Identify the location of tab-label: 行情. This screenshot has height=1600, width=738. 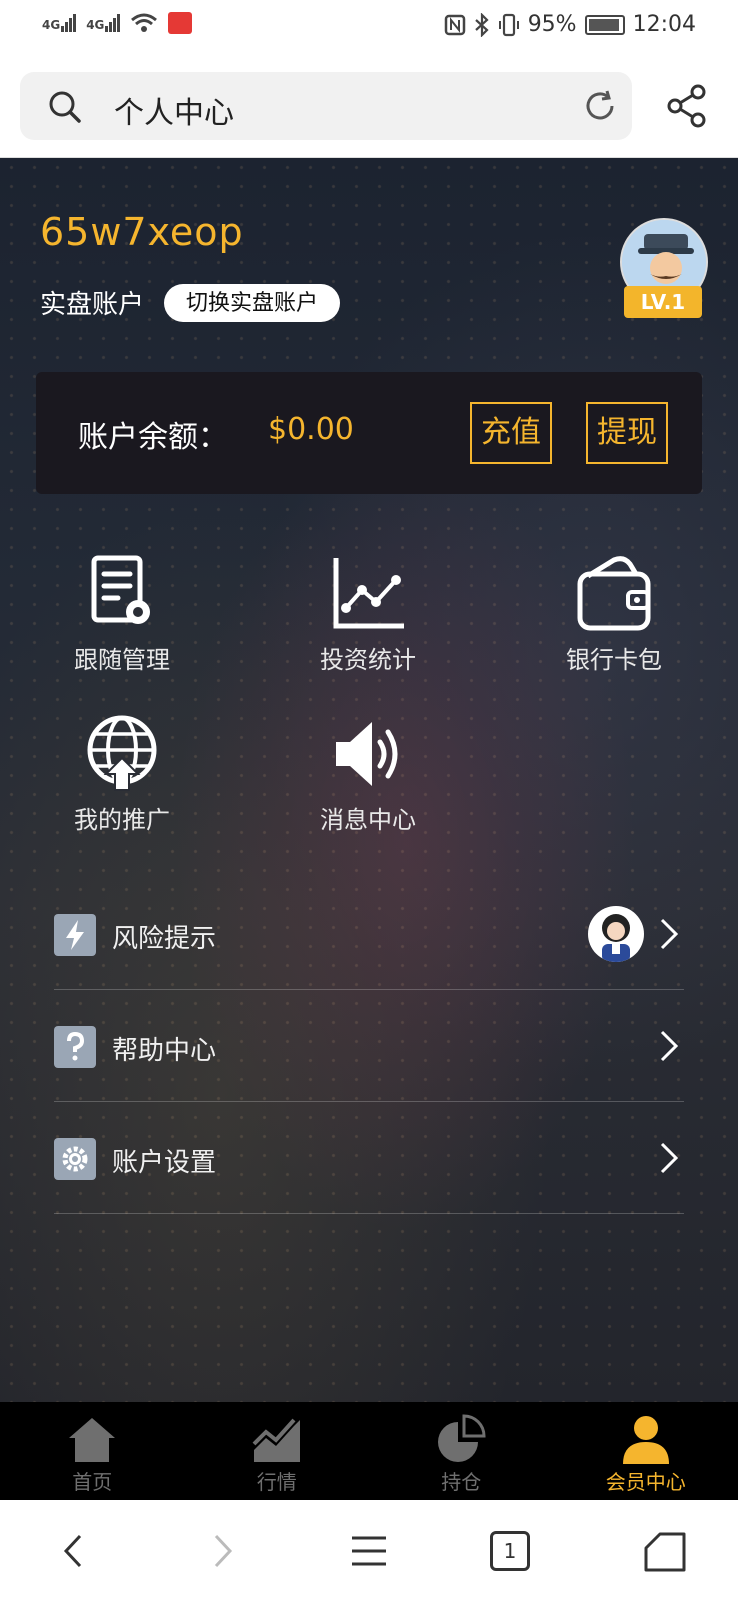
(276, 1482).